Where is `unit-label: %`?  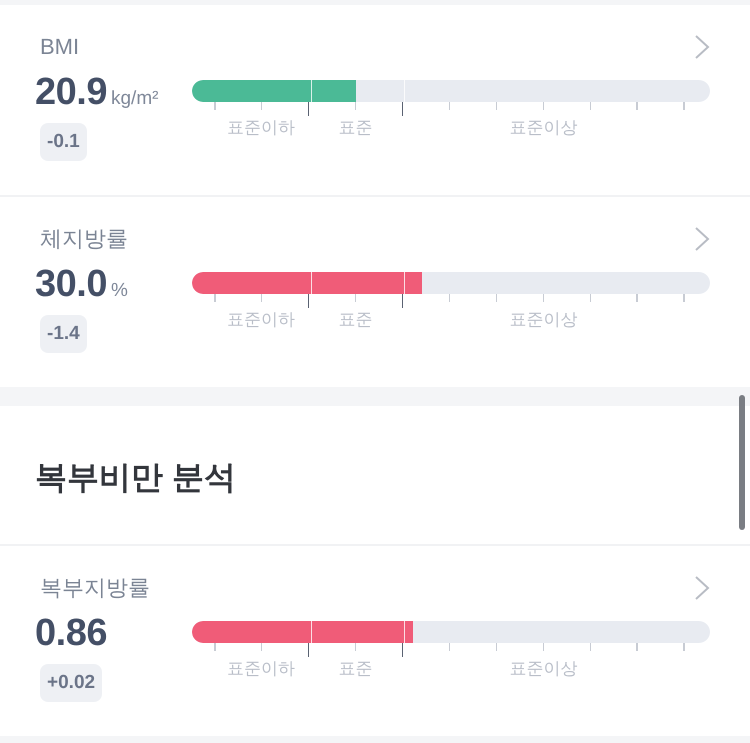 unit-label: % is located at coordinates (119, 291).